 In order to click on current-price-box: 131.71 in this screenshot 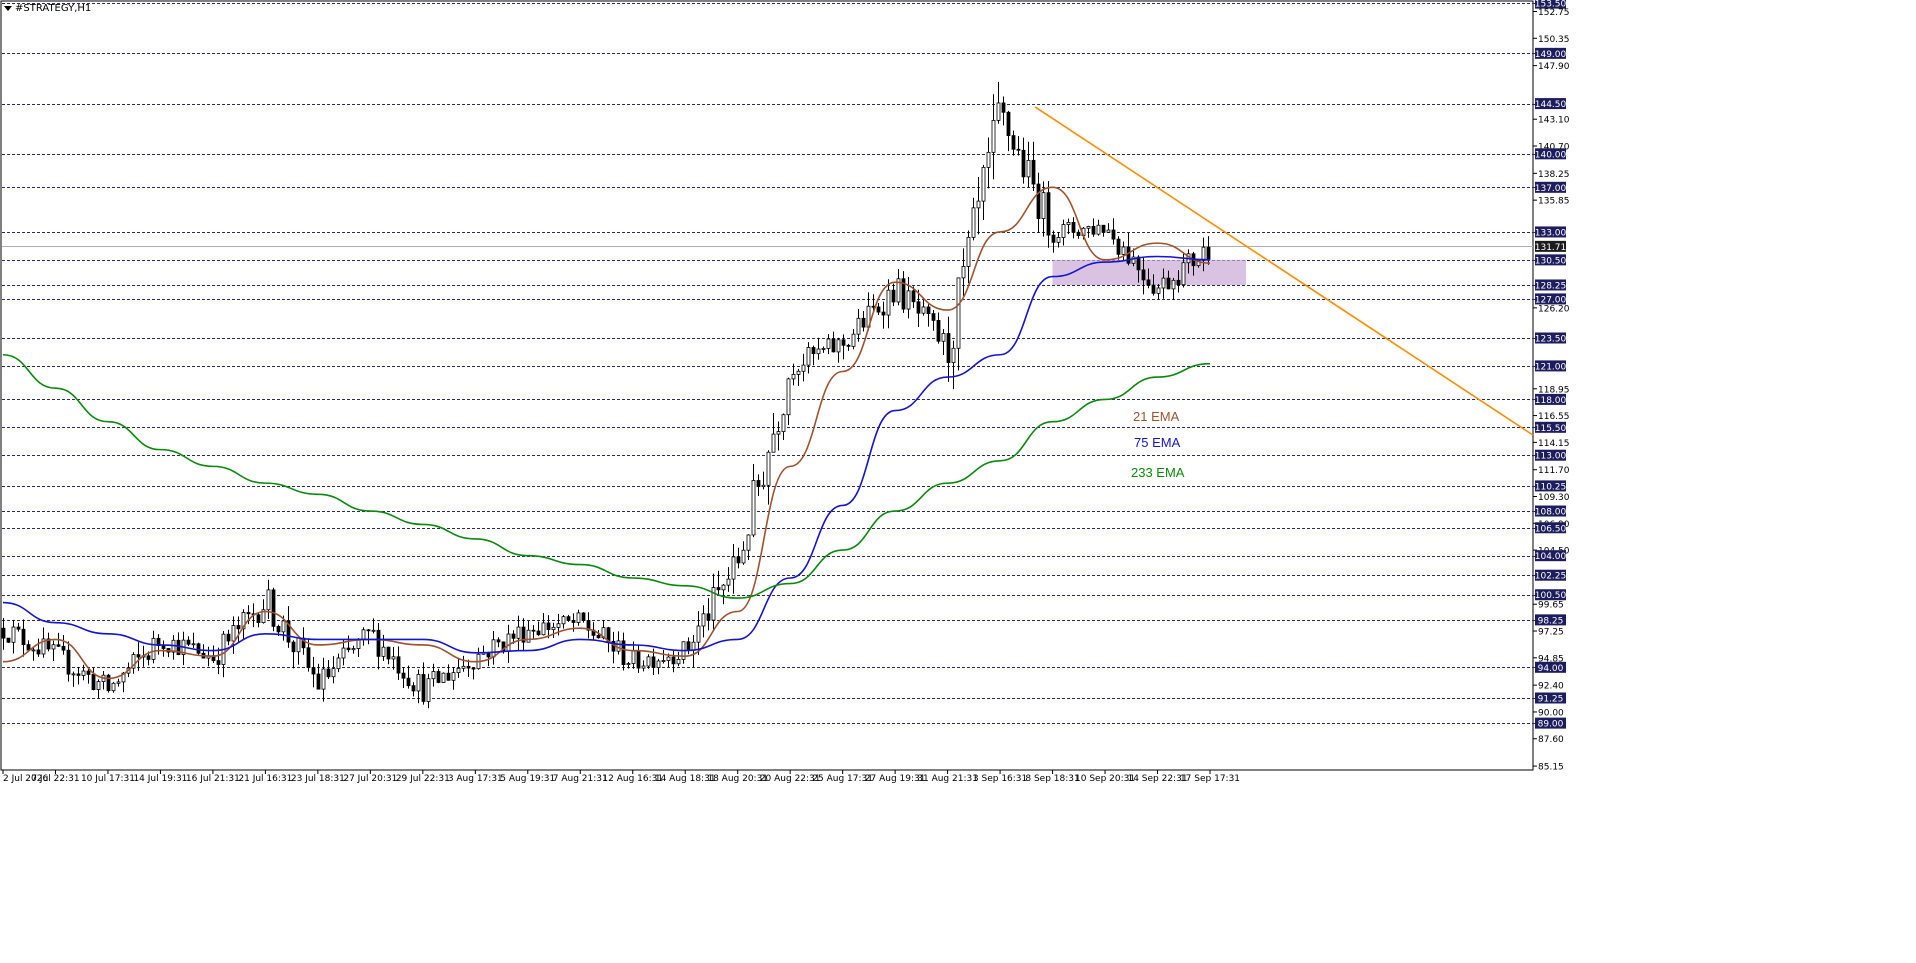, I will do `click(1551, 246)`.